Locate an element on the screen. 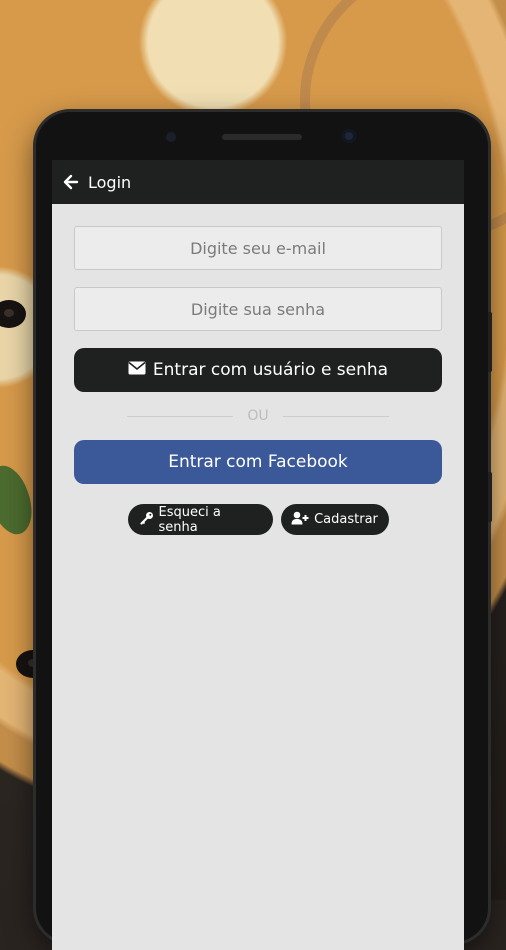 The width and height of the screenshot is (506, 950). facebook-button-label: Entrar com Facebook is located at coordinates (258, 462).